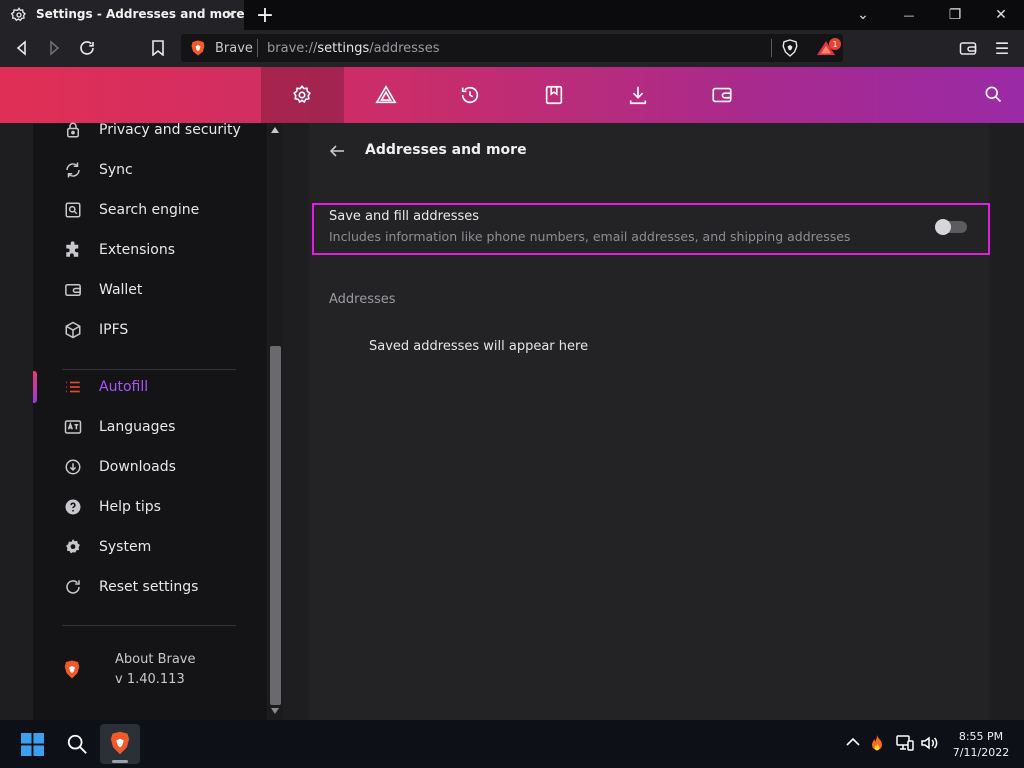 The image size is (1024, 768). What do you see at coordinates (292, 48) in the screenshot?
I see `url-scheme: brave://` at bounding box center [292, 48].